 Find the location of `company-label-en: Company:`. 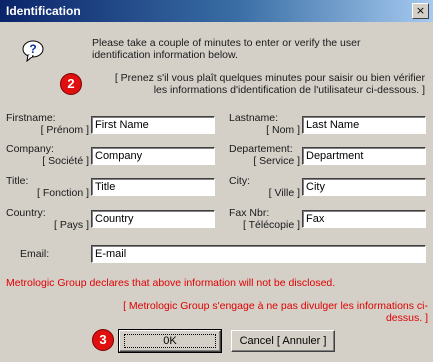

company-label-en: Company: is located at coordinates (30, 149).